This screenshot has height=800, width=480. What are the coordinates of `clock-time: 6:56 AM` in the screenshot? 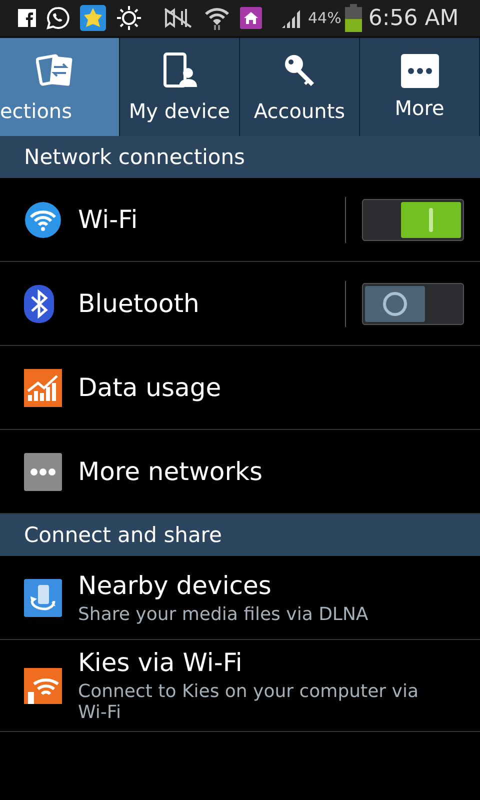 It's located at (413, 18).